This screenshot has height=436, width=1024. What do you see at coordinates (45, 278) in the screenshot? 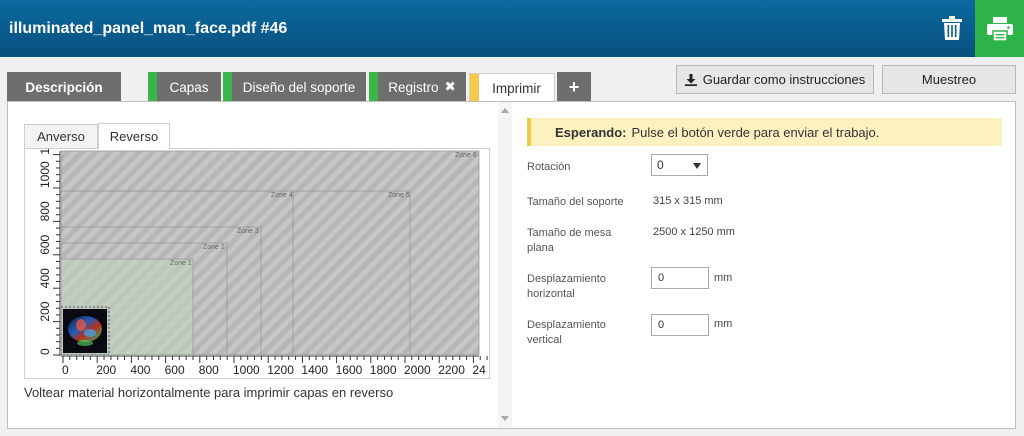
I see `y-tick-label: 400` at bounding box center [45, 278].